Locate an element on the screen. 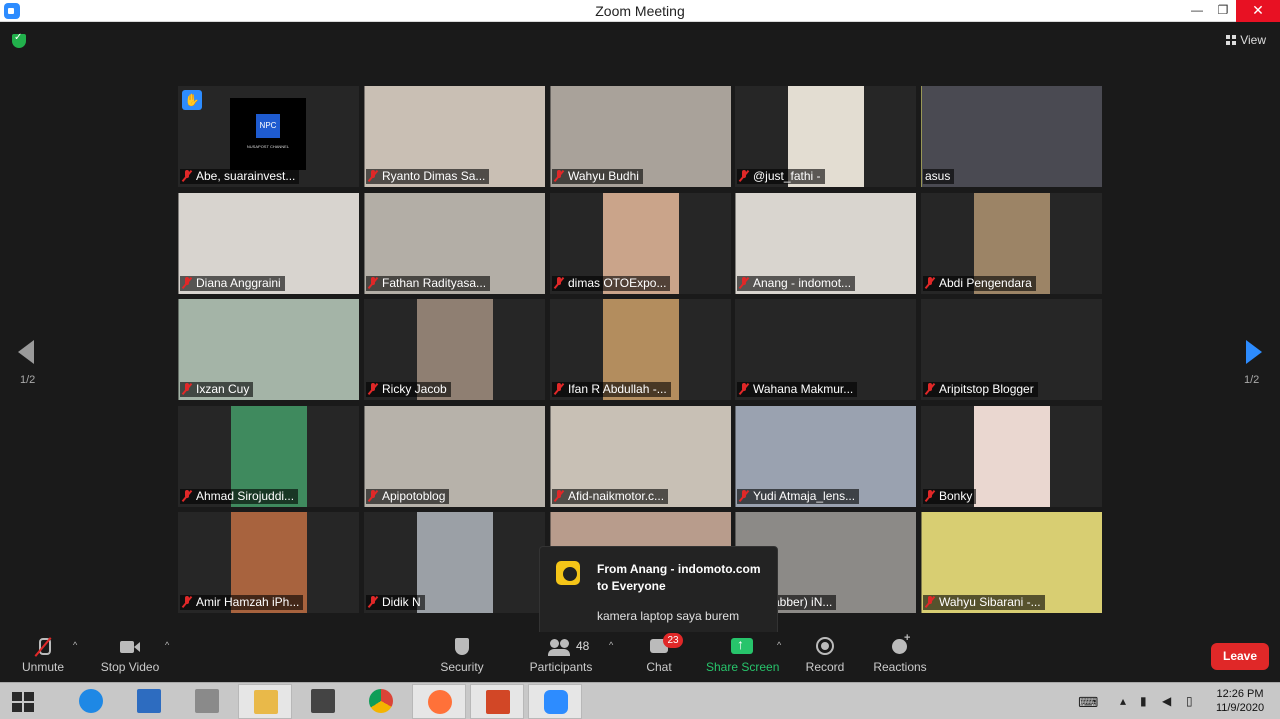  record-button: Record is located at coordinates (825, 657).